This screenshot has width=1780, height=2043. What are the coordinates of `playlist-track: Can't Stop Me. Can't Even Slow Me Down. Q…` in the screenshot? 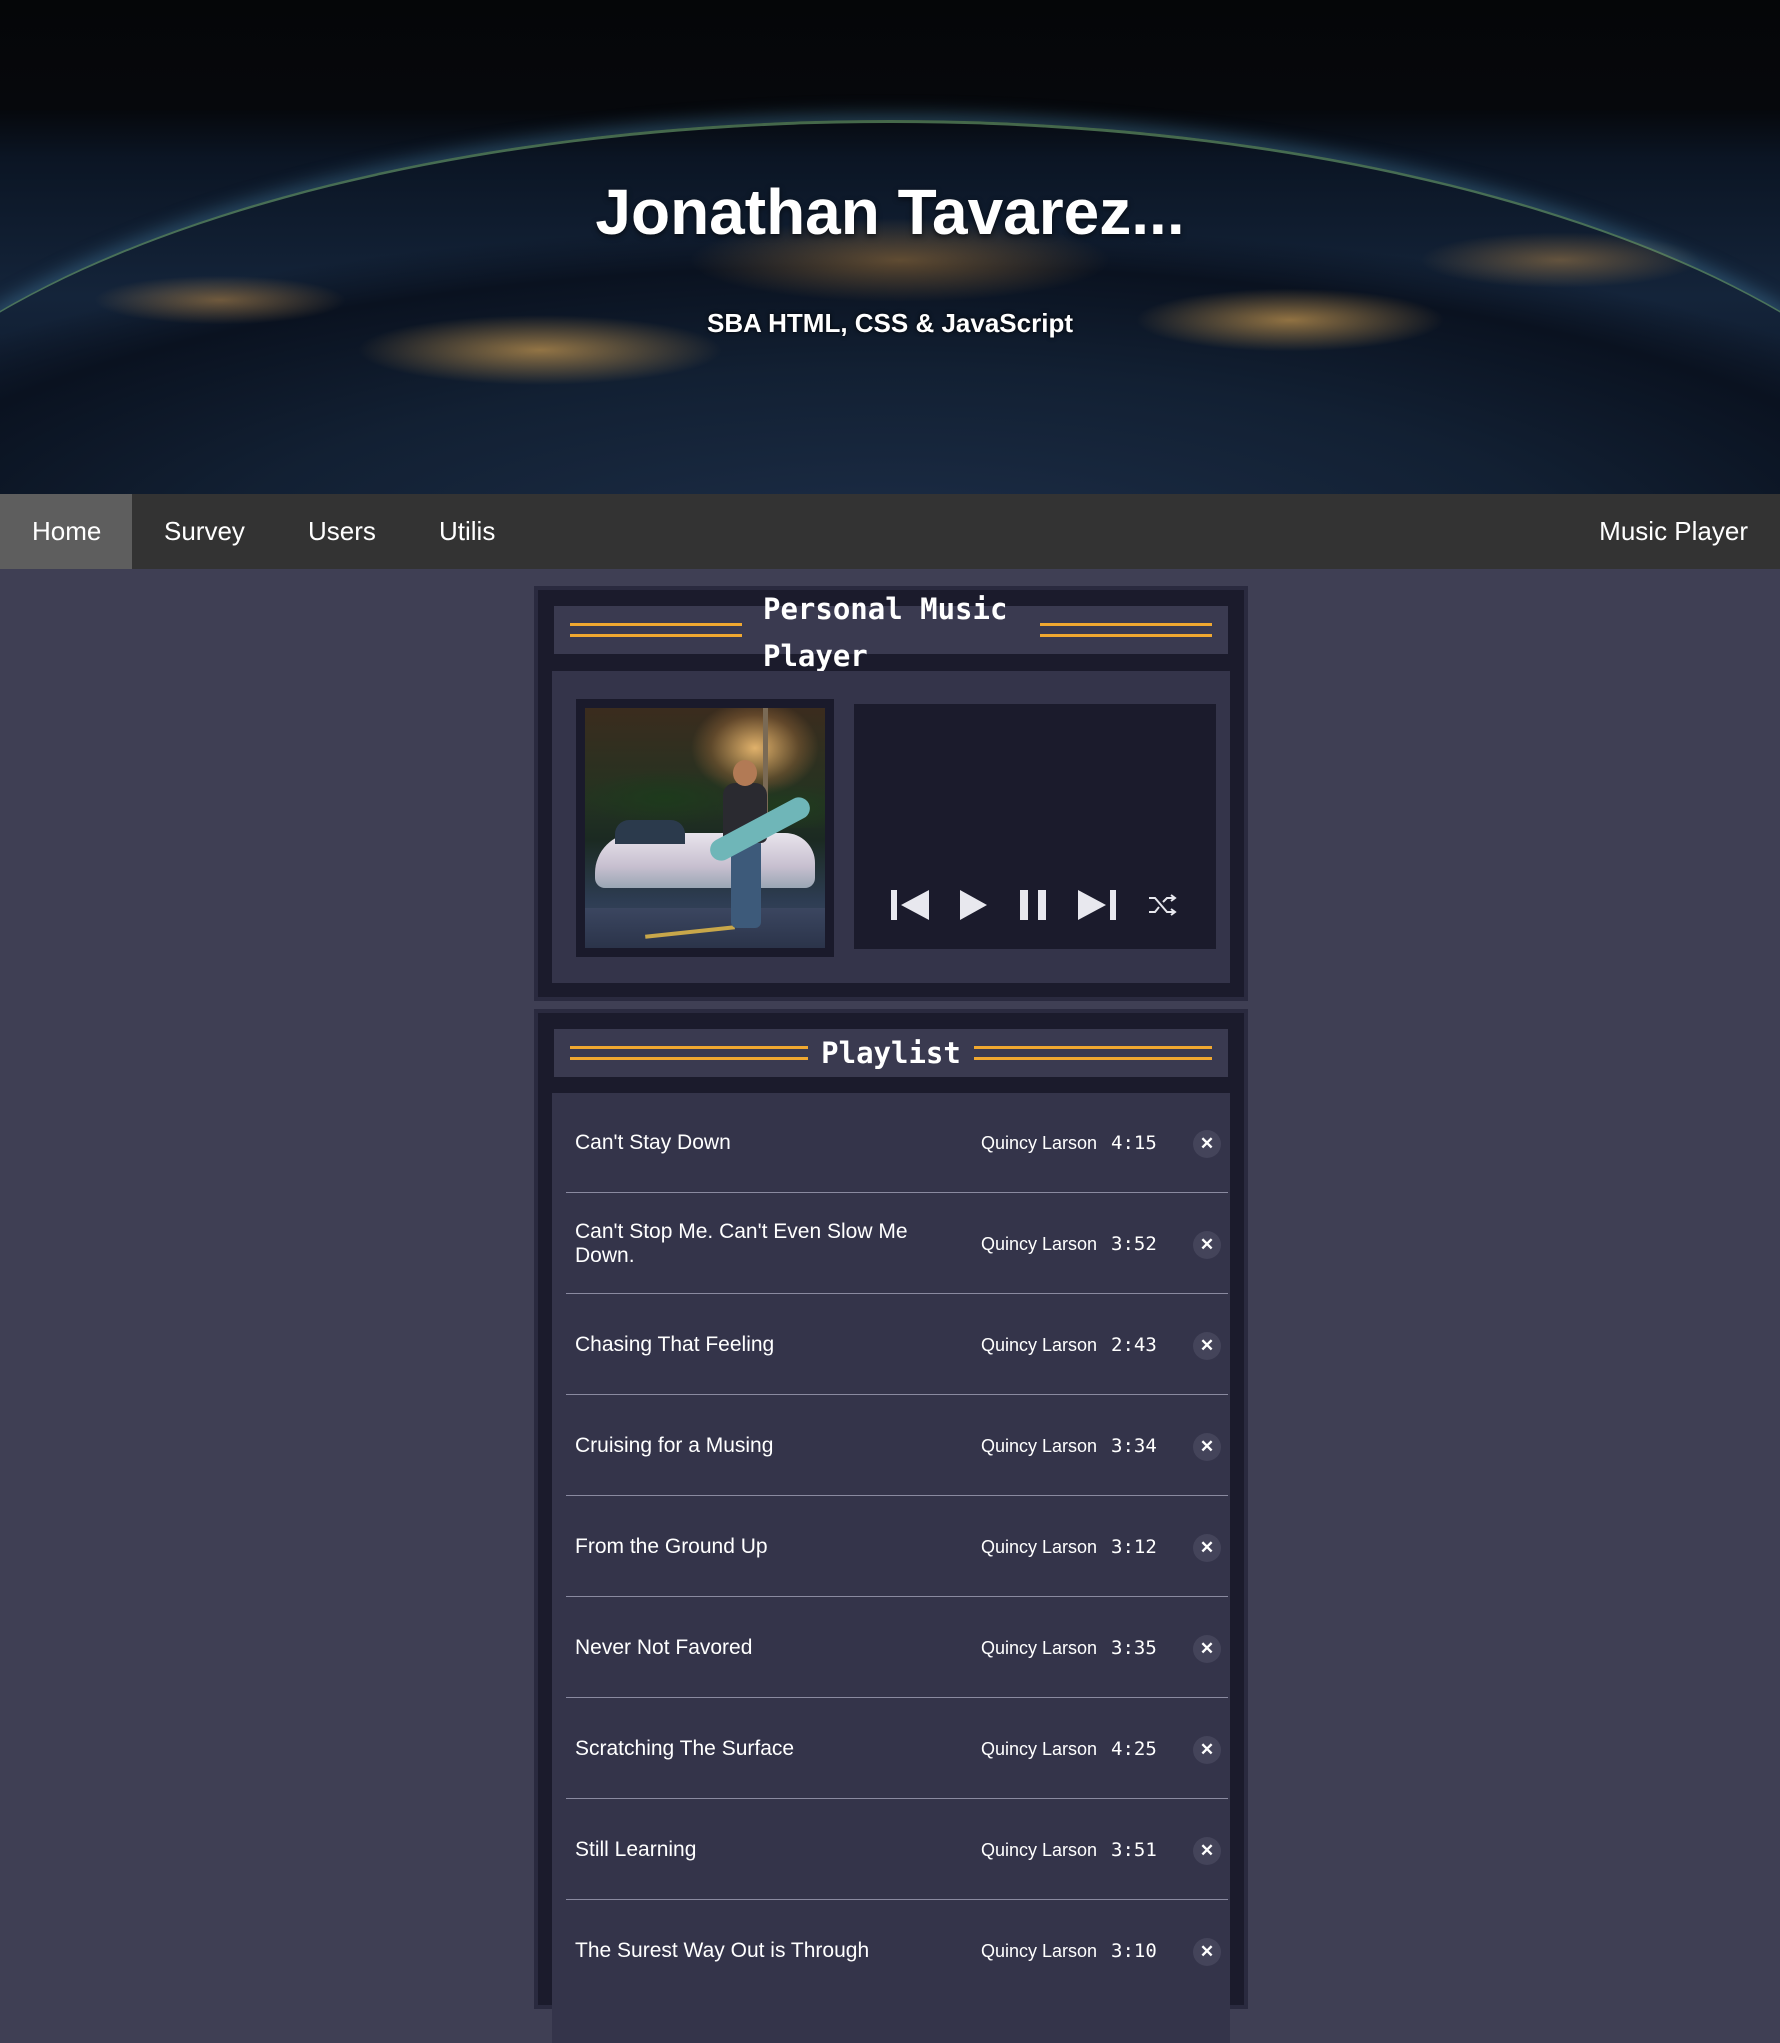 It's located at (897, 1244).